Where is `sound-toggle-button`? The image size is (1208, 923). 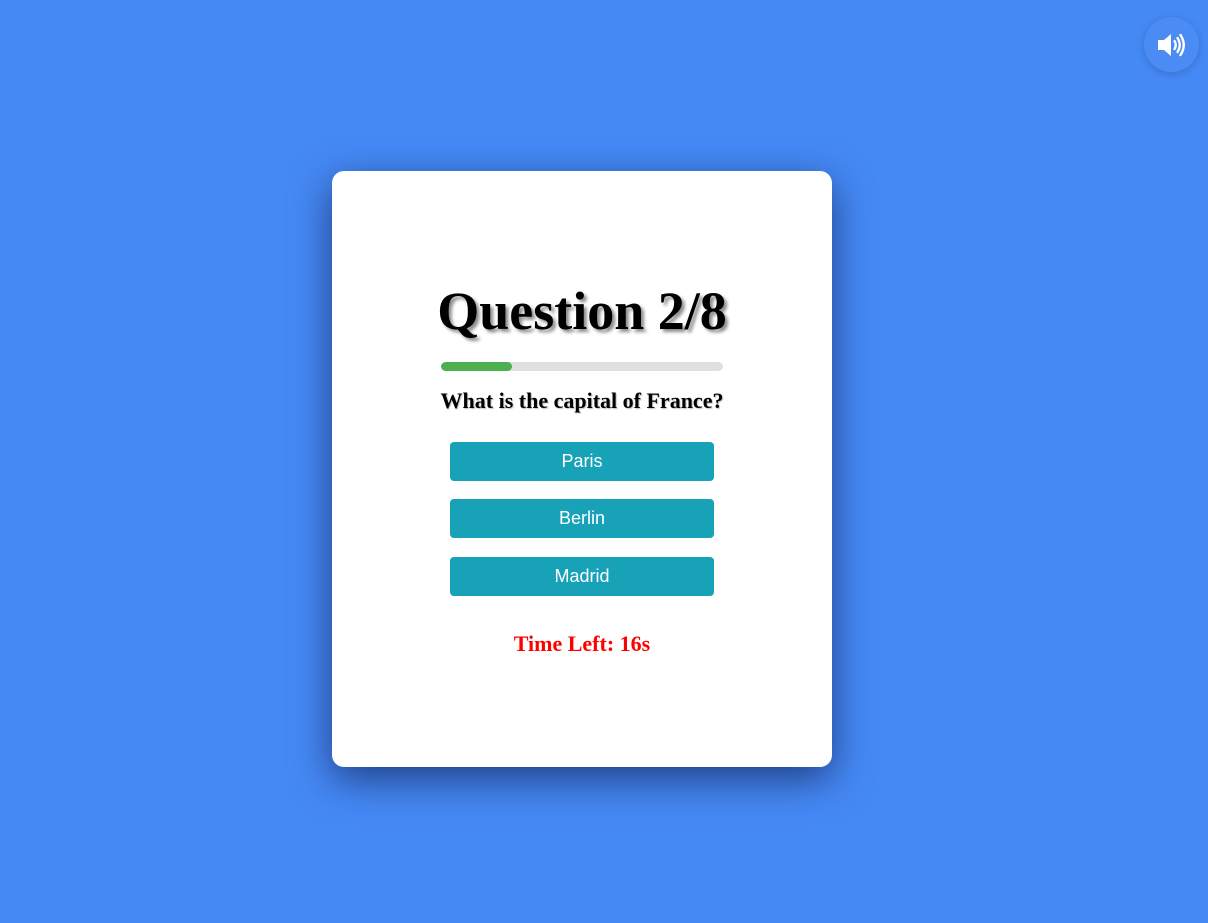
sound-toggle-button is located at coordinates (1171, 44).